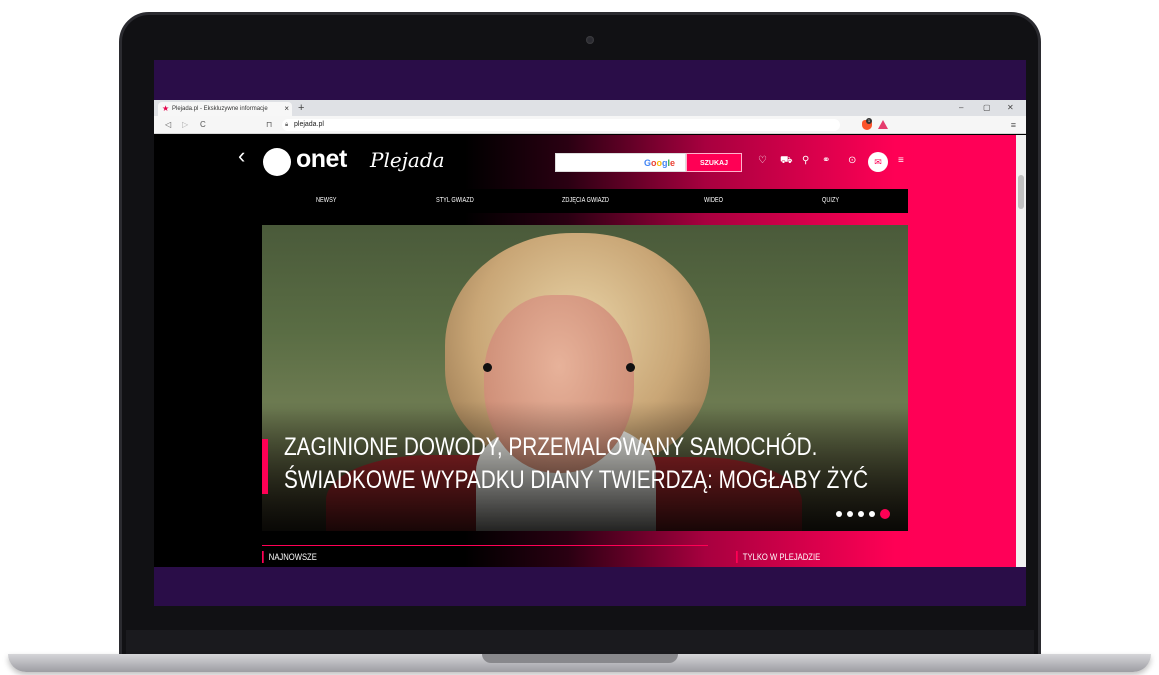  Describe the element at coordinates (878, 162) in the screenshot. I see `mail-icon: ✉` at that location.